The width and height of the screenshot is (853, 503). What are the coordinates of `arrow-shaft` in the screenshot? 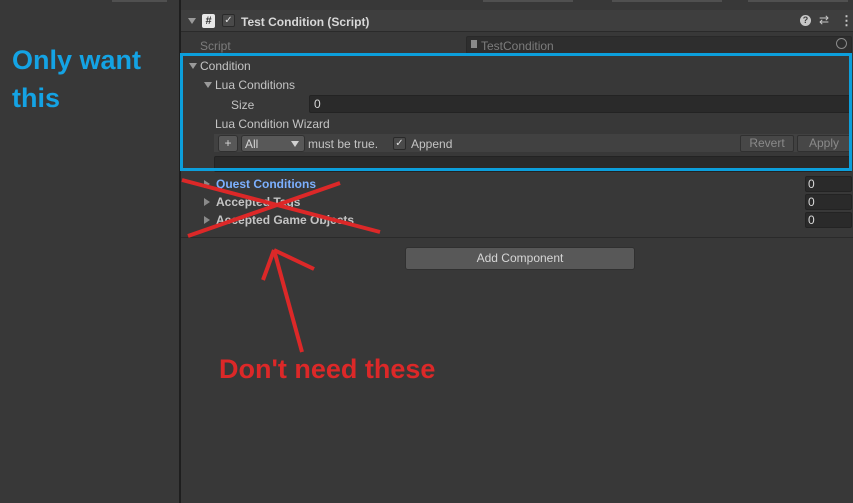 It's located at (288, 301).